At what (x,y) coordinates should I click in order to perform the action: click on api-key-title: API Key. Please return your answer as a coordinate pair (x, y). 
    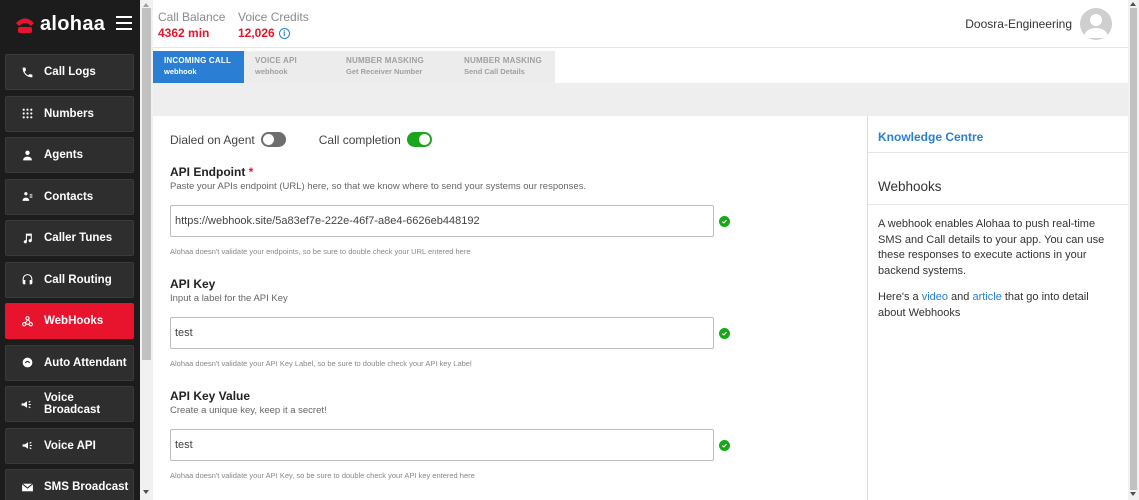
    Looking at the image, I should click on (193, 284).